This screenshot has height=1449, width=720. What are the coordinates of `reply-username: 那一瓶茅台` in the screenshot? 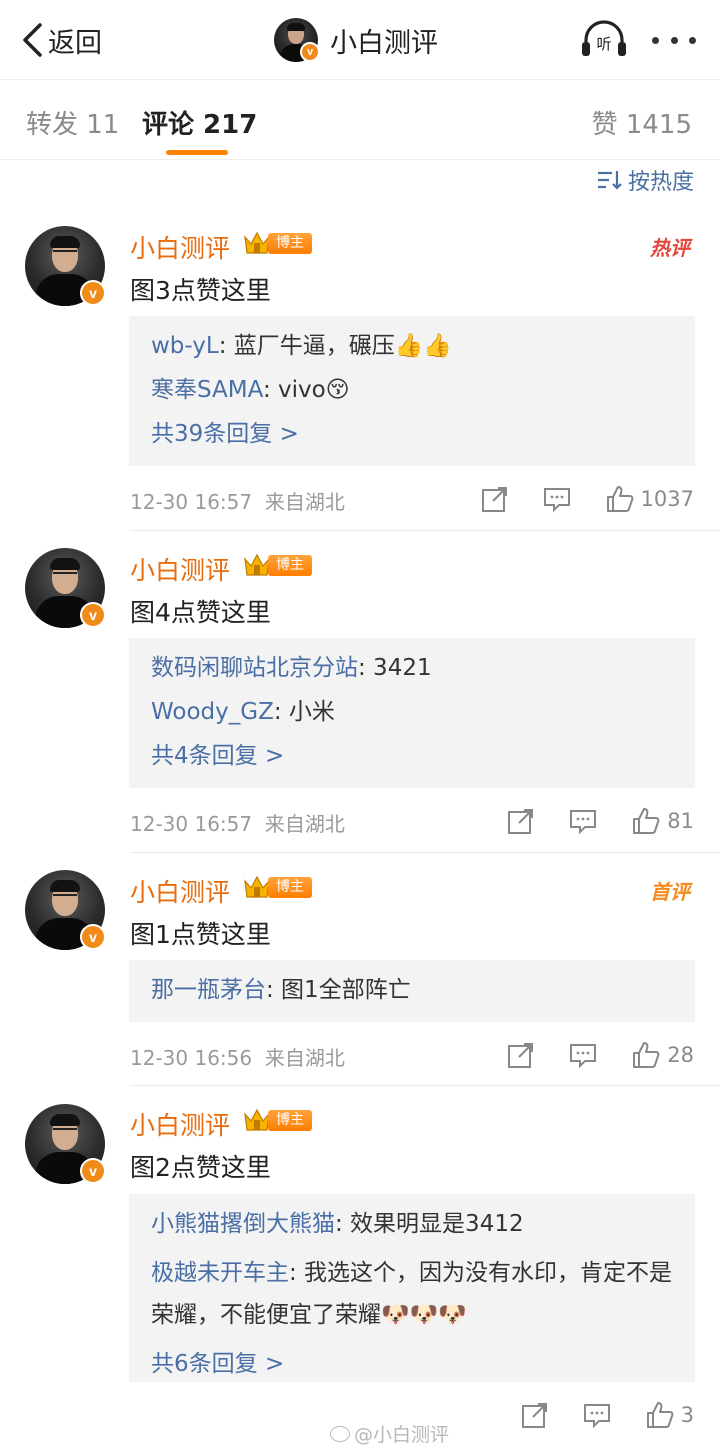 It's located at (208, 990).